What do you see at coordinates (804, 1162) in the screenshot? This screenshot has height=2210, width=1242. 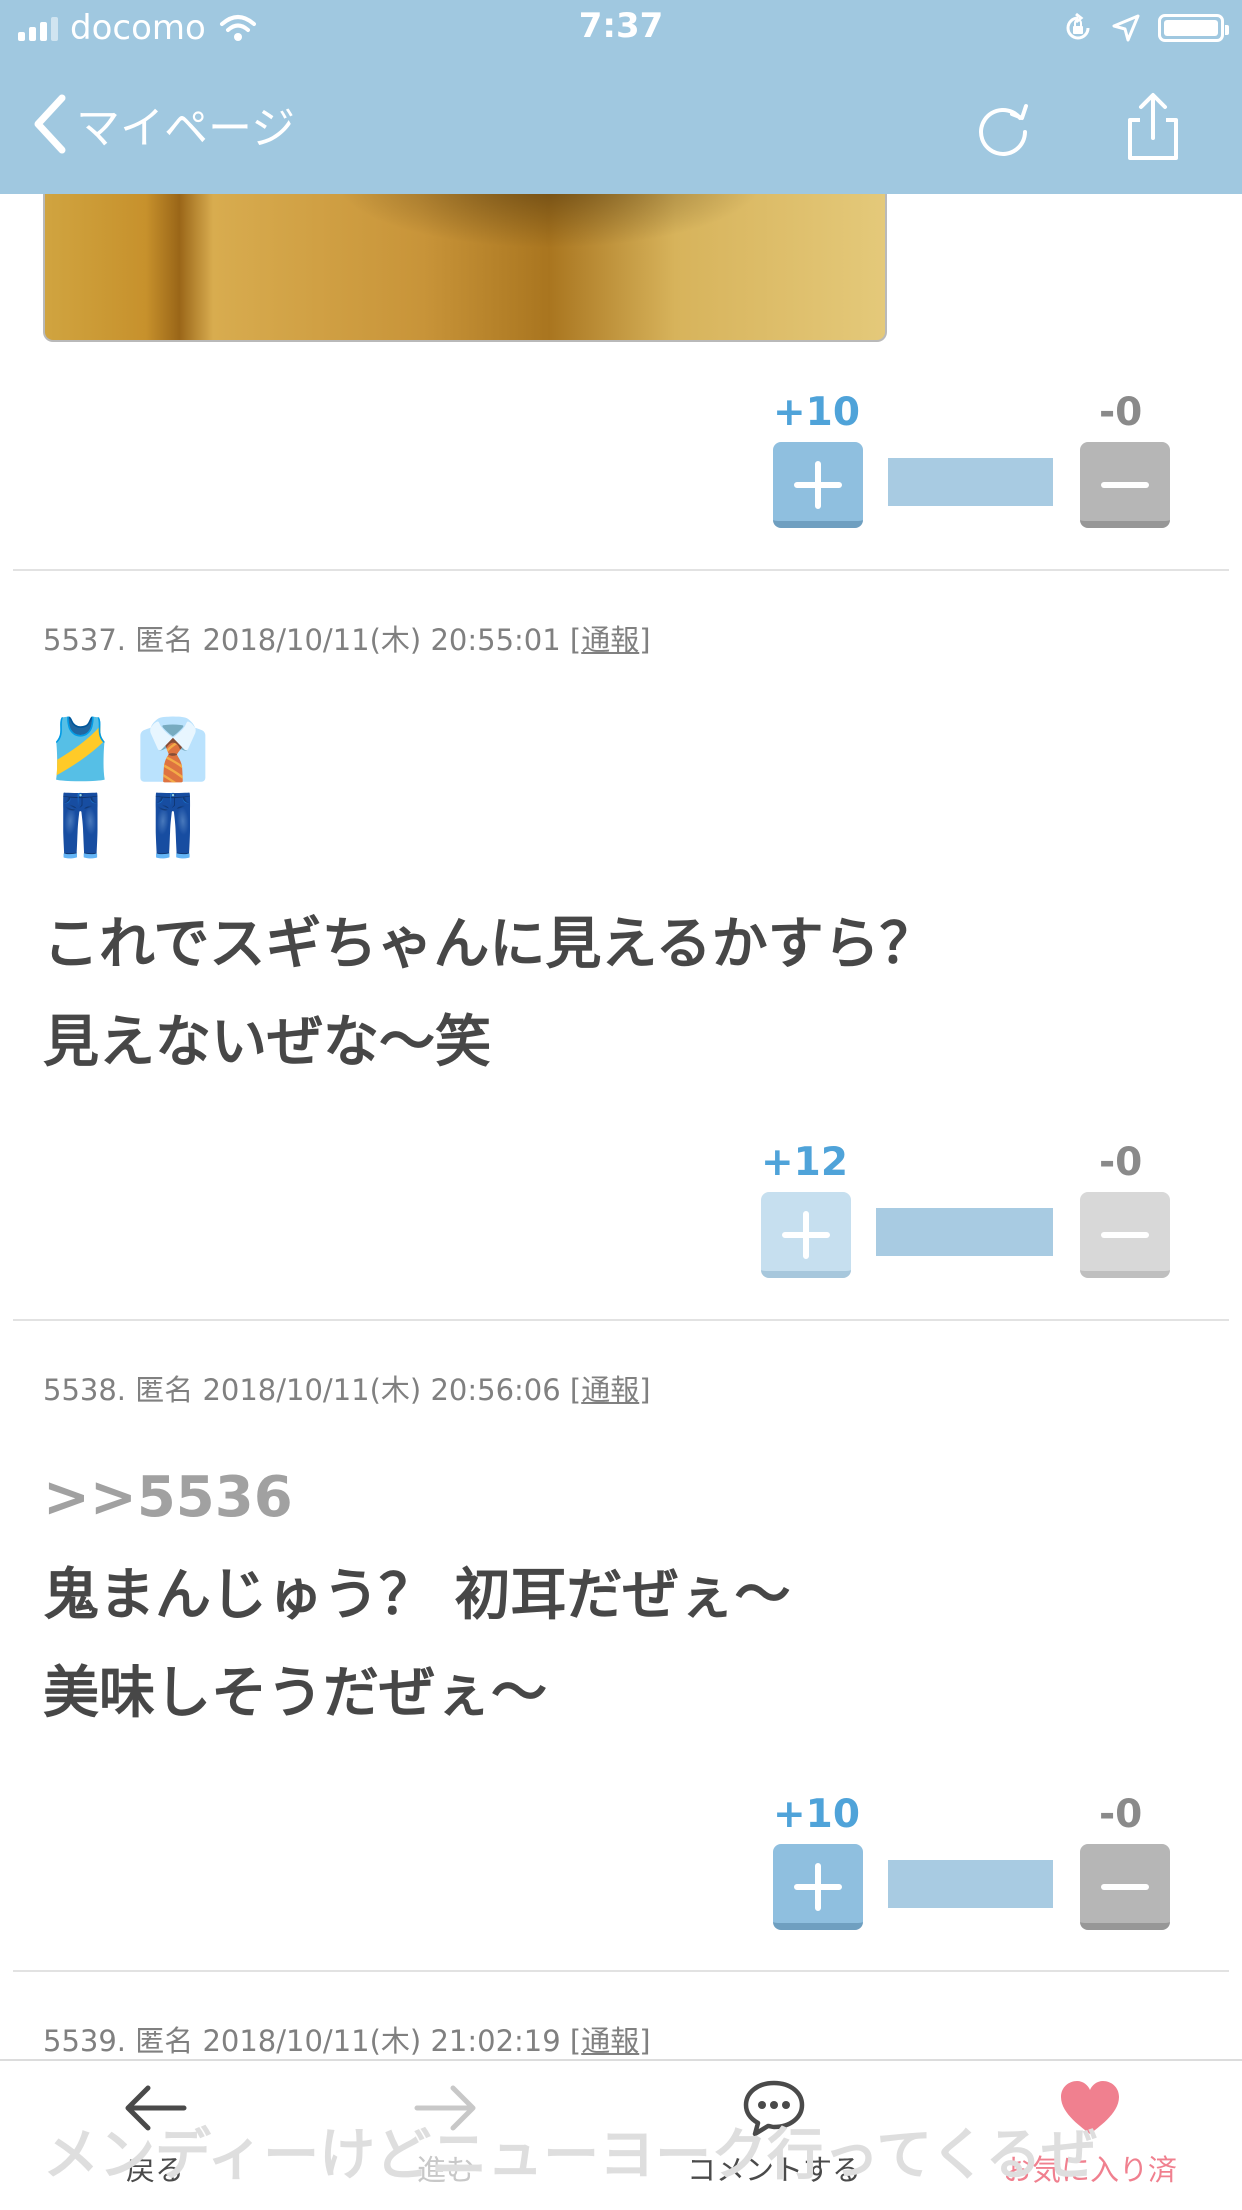 I see `plus-count: +12` at bounding box center [804, 1162].